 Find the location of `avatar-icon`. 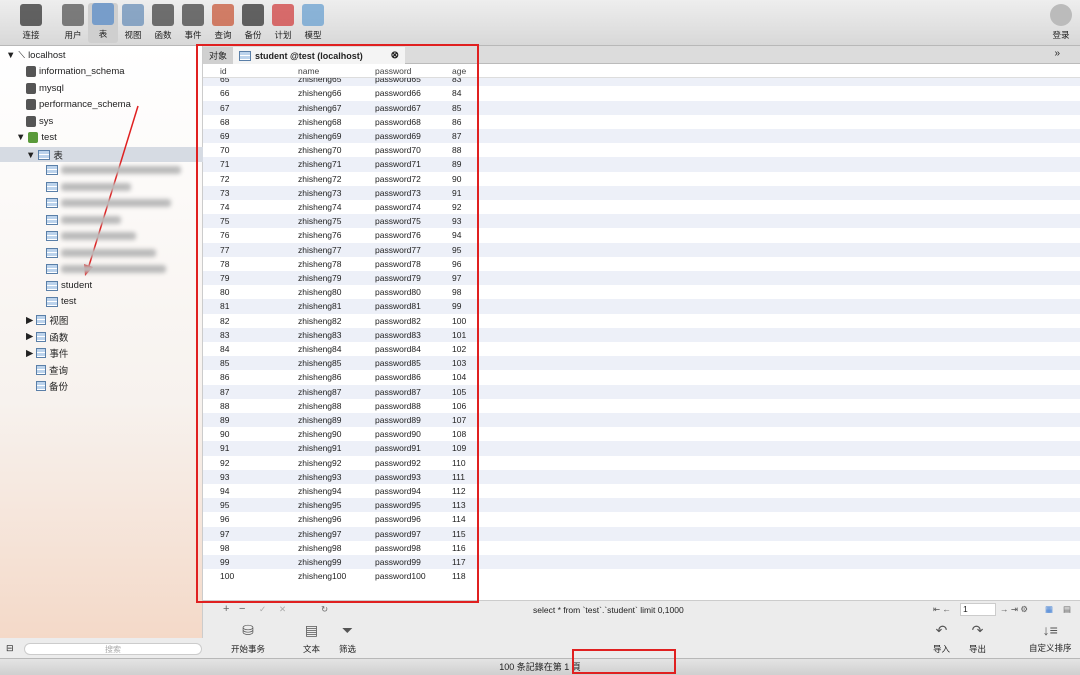

avatar-icon is located at coordinates (1061, 15).